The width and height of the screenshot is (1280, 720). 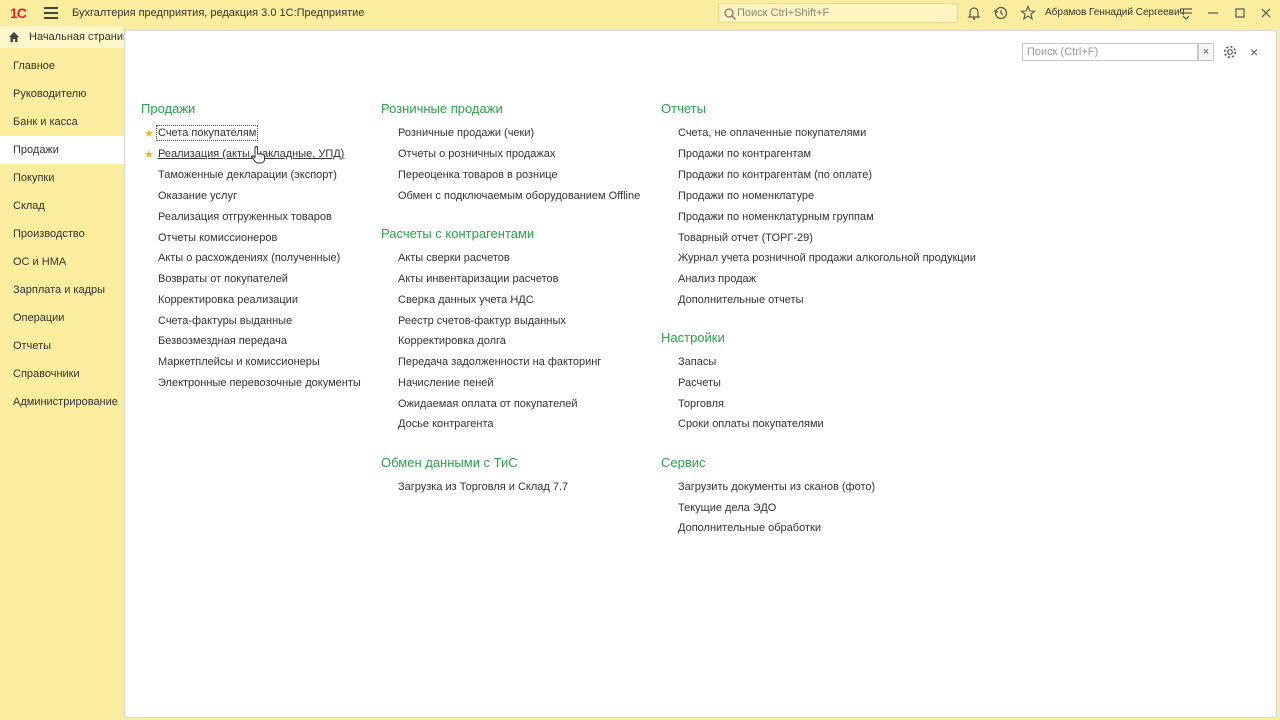 I want to click on link-raschety: Расчеты, so click(x=699, y=383).